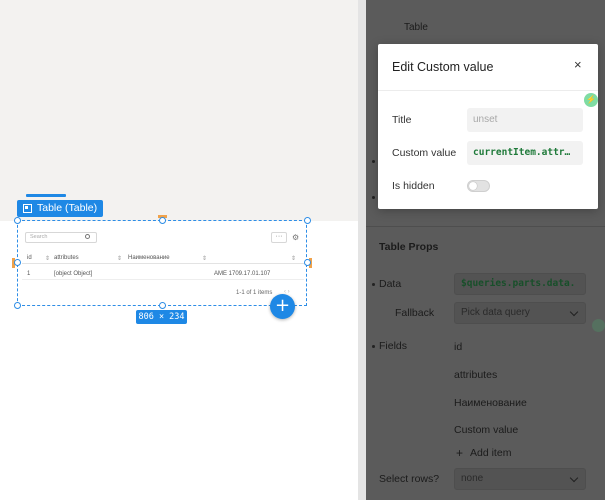 The image size is (605, 500). Describe the element at coordinates (458, 347) in the screenshot. I see `field-item: id` at that location.